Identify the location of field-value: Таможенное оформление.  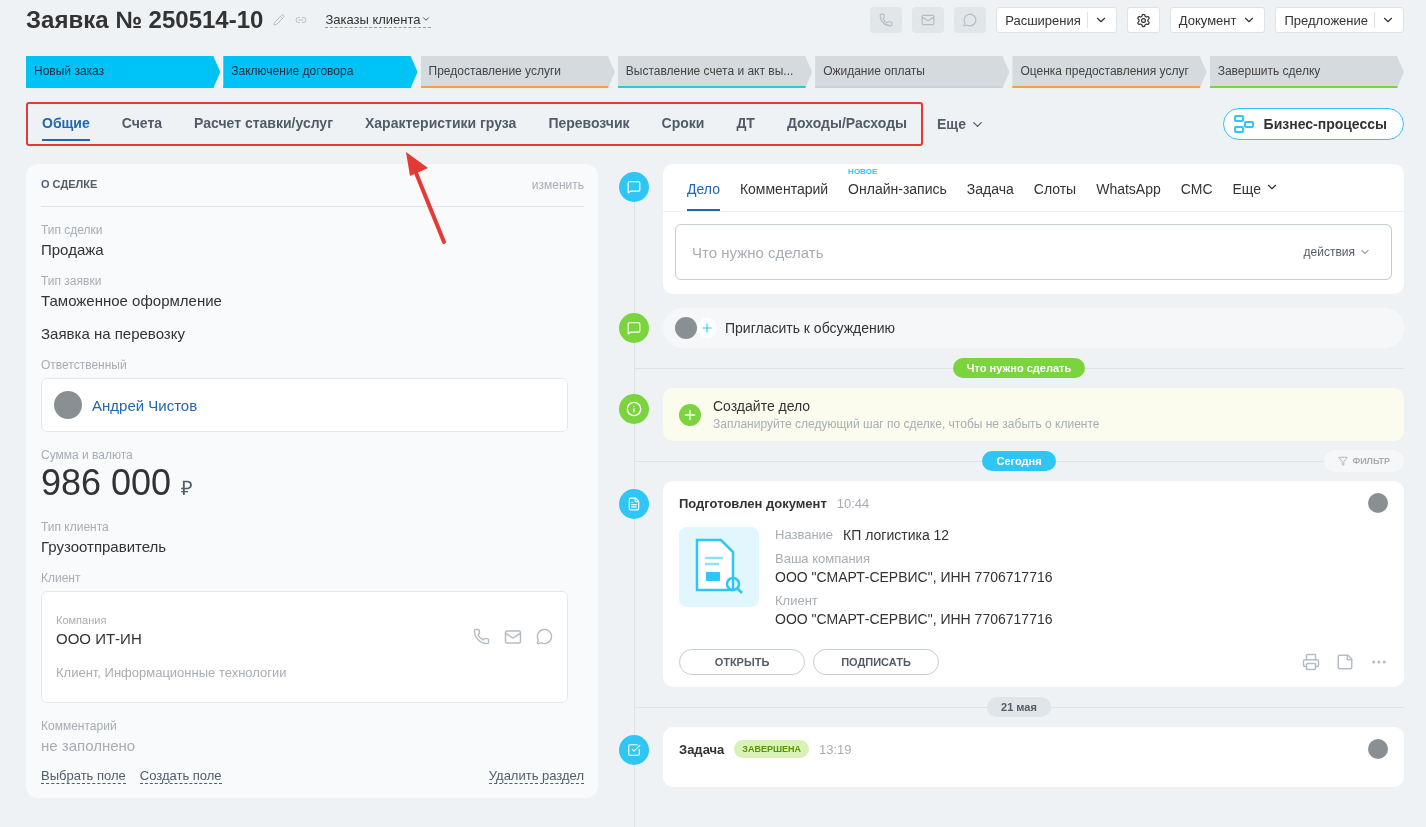
(132, 300).